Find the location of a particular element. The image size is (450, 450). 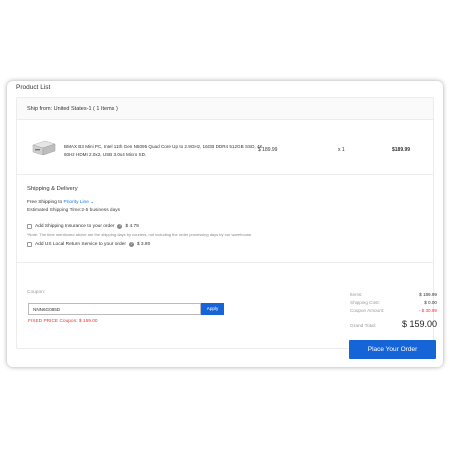

product-subtotal: $189.99 is located at coordinates (401, 150).